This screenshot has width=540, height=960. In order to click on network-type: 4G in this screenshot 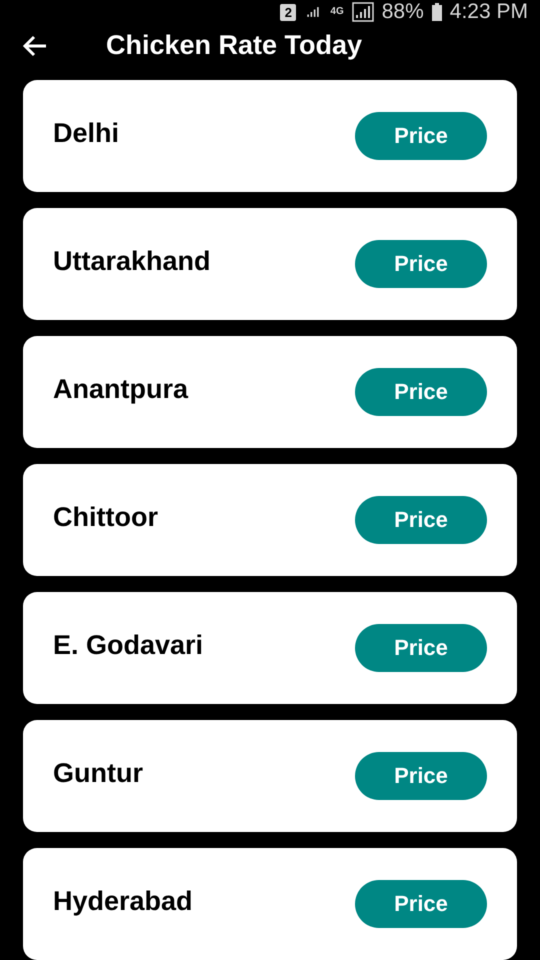, I will do `click(337, 12)`.